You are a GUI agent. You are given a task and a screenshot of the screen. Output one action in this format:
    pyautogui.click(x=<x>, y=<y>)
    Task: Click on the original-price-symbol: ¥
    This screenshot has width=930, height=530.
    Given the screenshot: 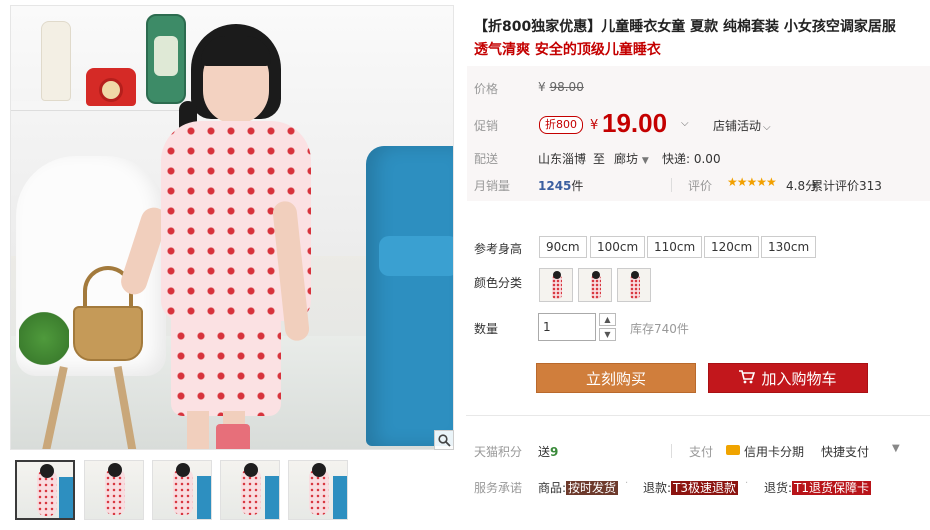 What is the action you would take?
    pyautogui.click(x=542, y=87)
    